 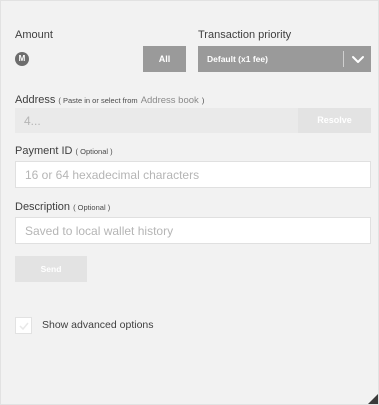 What do you see at coordinates (35, 100) in the screenshot?
I see `address-label: Address` at bounding box center [35, 100].